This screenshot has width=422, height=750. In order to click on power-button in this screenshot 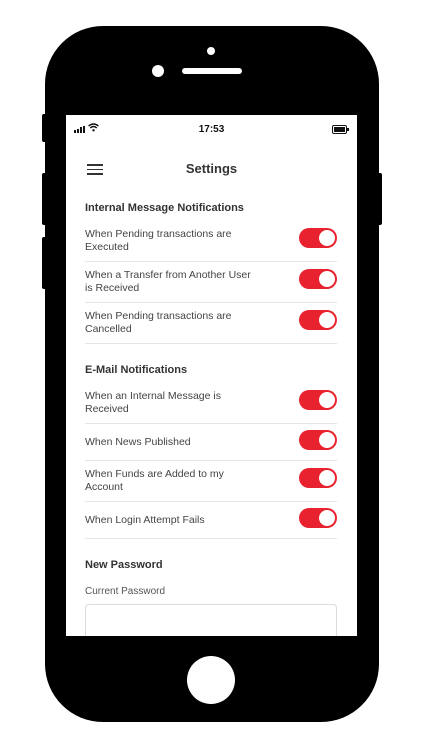, I will do `click(379, 199)`.